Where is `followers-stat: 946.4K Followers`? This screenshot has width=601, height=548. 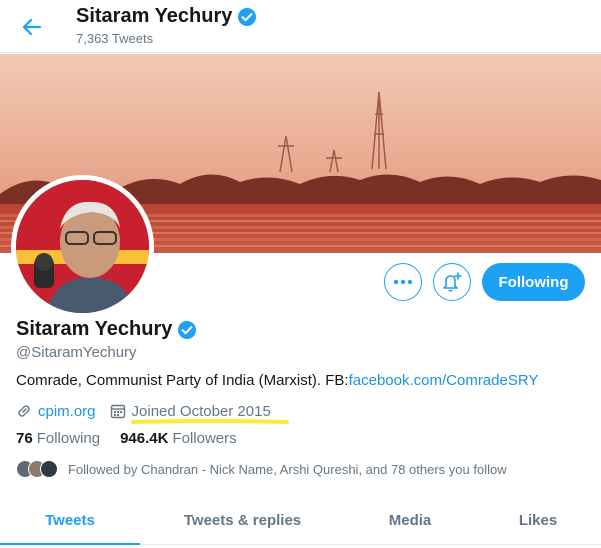 followers-stat: 946.4K Followers is located at coordinates (178, 438).